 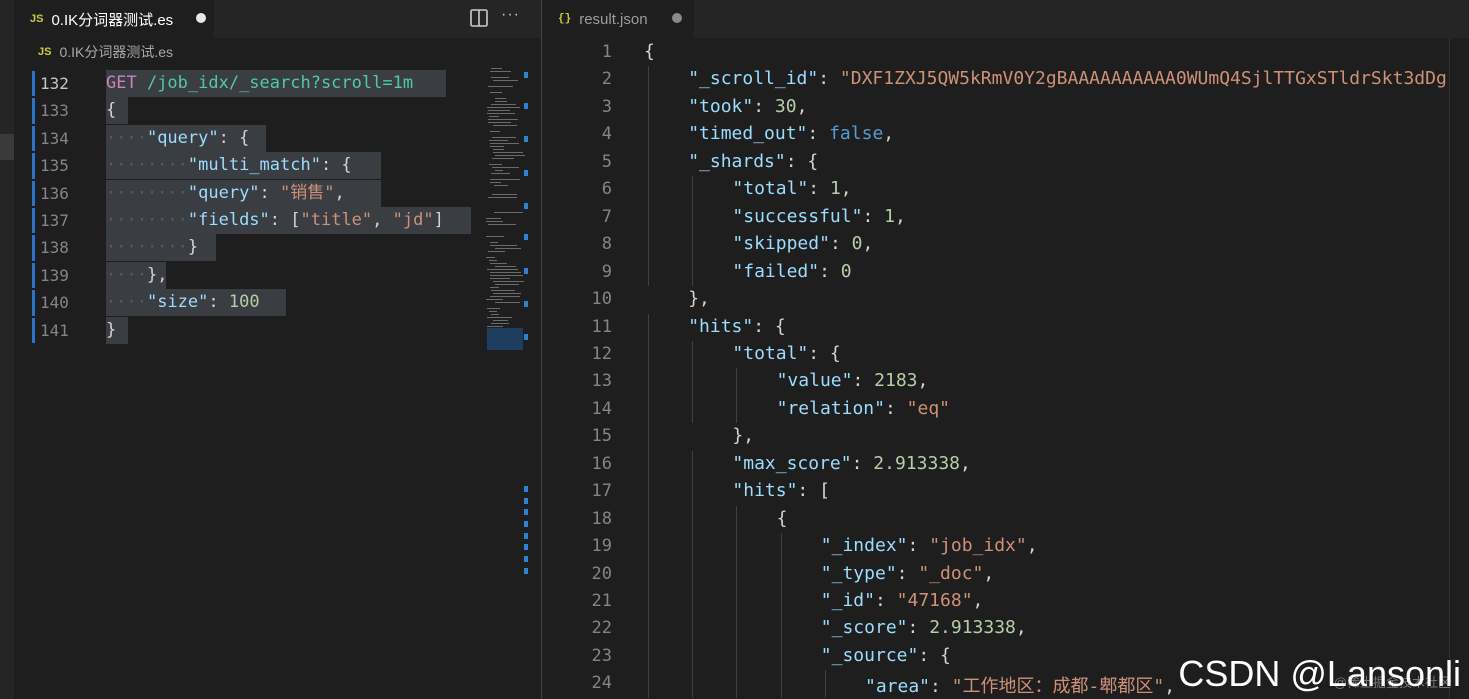 What do you see at coordinates (136, 275) in the screenshot?
I see `code-line: ····},` at bounding box center [136, 275].